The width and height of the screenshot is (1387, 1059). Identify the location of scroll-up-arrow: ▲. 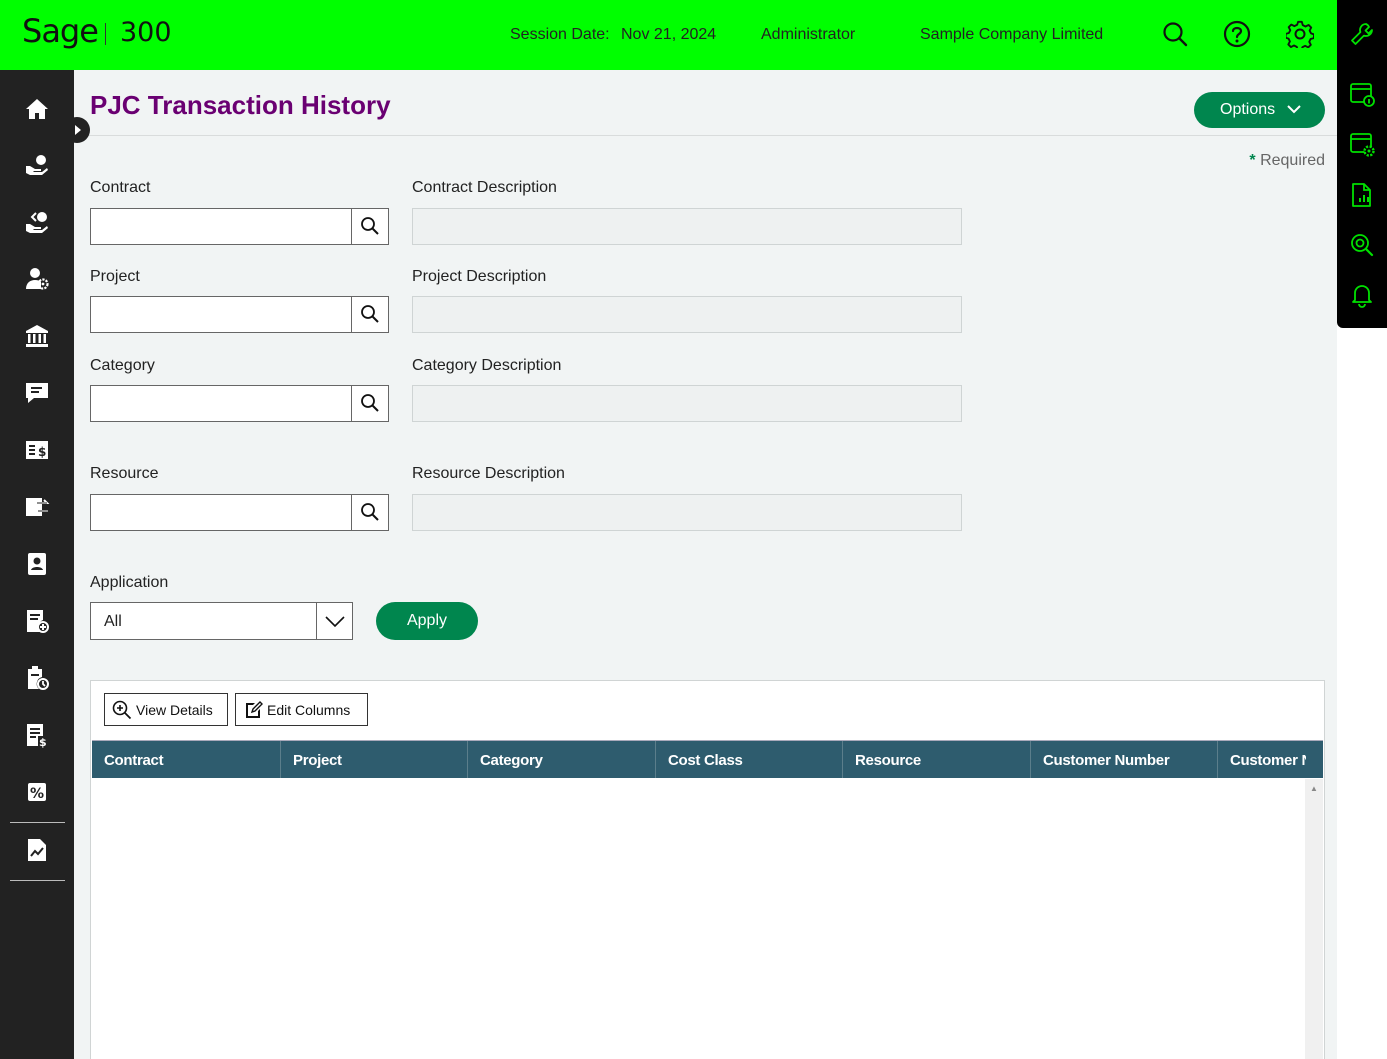
(1314, 788).